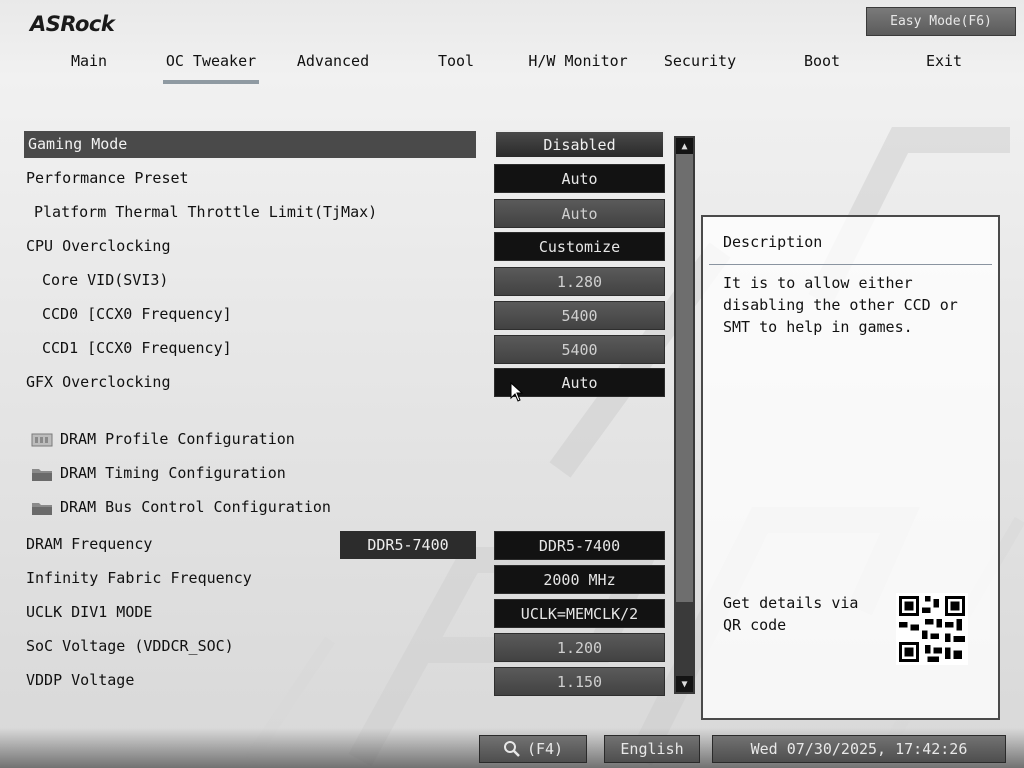  I want to click on setting-label: Performance Preset, so click(107, 178).